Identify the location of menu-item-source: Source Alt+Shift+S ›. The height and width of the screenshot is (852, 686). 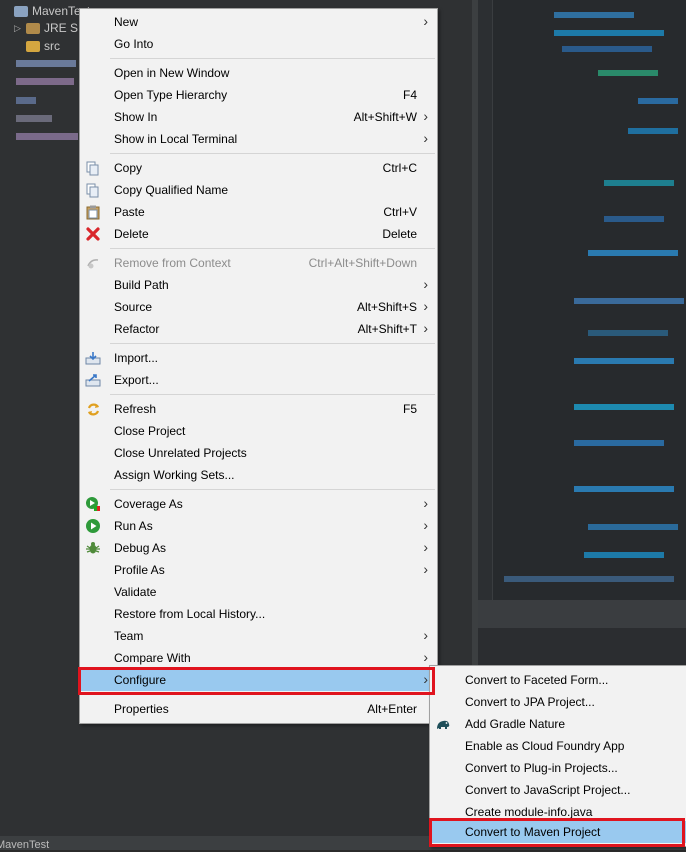
(258, 307).